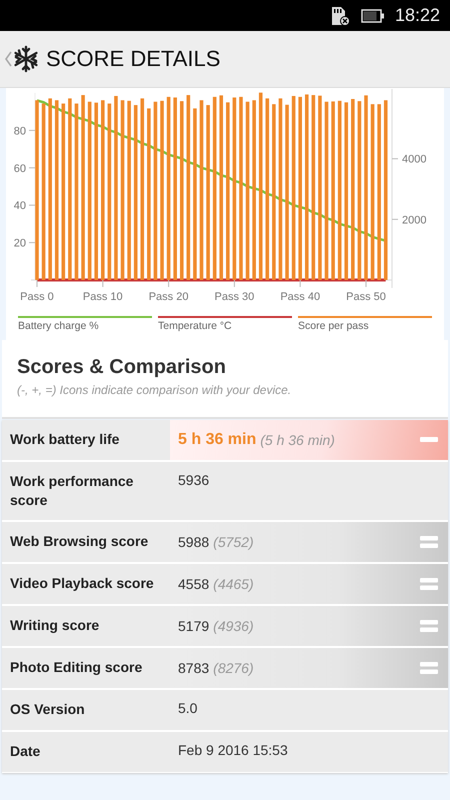 This screenshot has height=800, width=450. Describe the element at coordinates (154, 390) in the screenshot. I see `section-subtitle: (-, +, =) Icons indicate comparison with your device.` at that location.